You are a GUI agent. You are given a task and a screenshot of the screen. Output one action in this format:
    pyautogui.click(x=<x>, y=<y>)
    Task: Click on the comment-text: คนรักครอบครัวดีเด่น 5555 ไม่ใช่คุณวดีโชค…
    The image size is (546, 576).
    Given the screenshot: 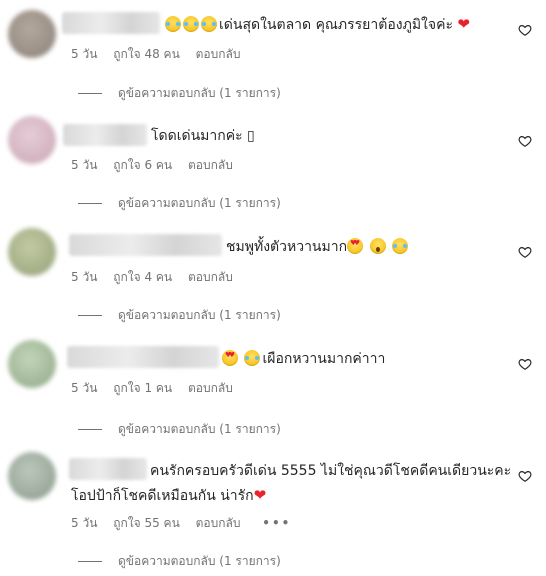 What is the action you would take?
    pyautogui.click(x=291, y=483)
    